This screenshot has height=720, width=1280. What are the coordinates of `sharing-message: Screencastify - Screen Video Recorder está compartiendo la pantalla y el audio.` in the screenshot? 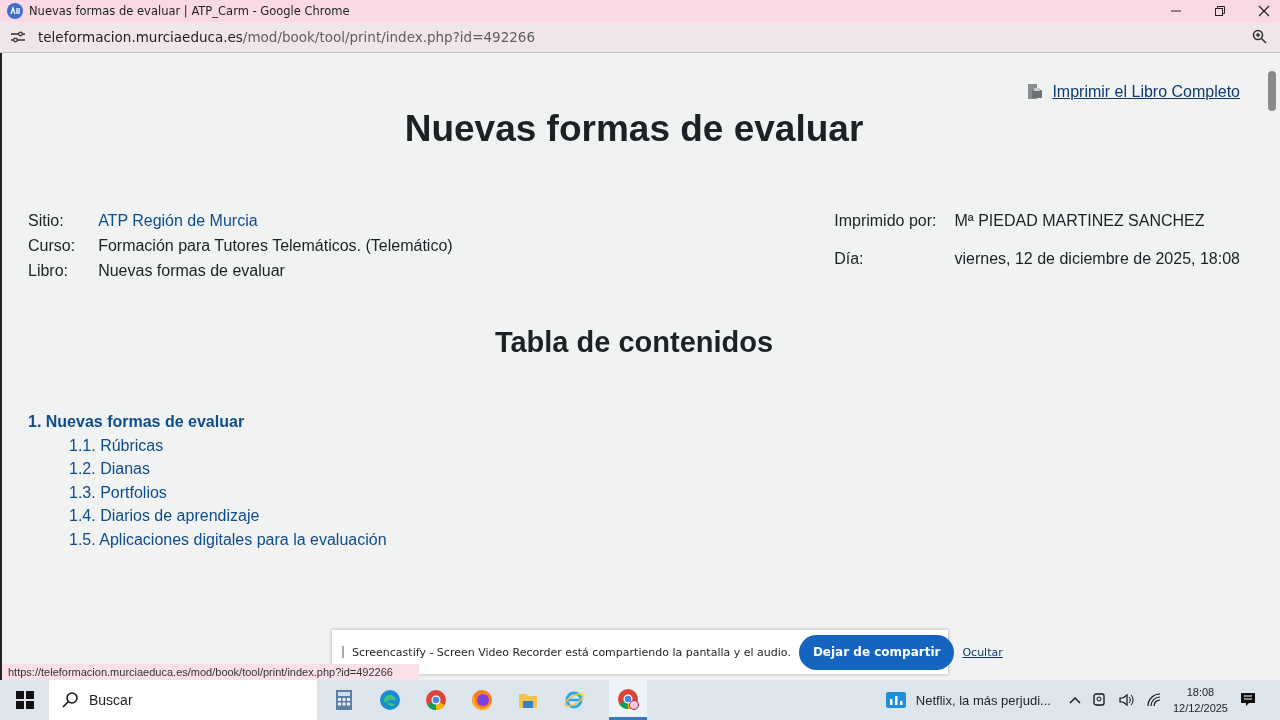 It's located at (571, 652).